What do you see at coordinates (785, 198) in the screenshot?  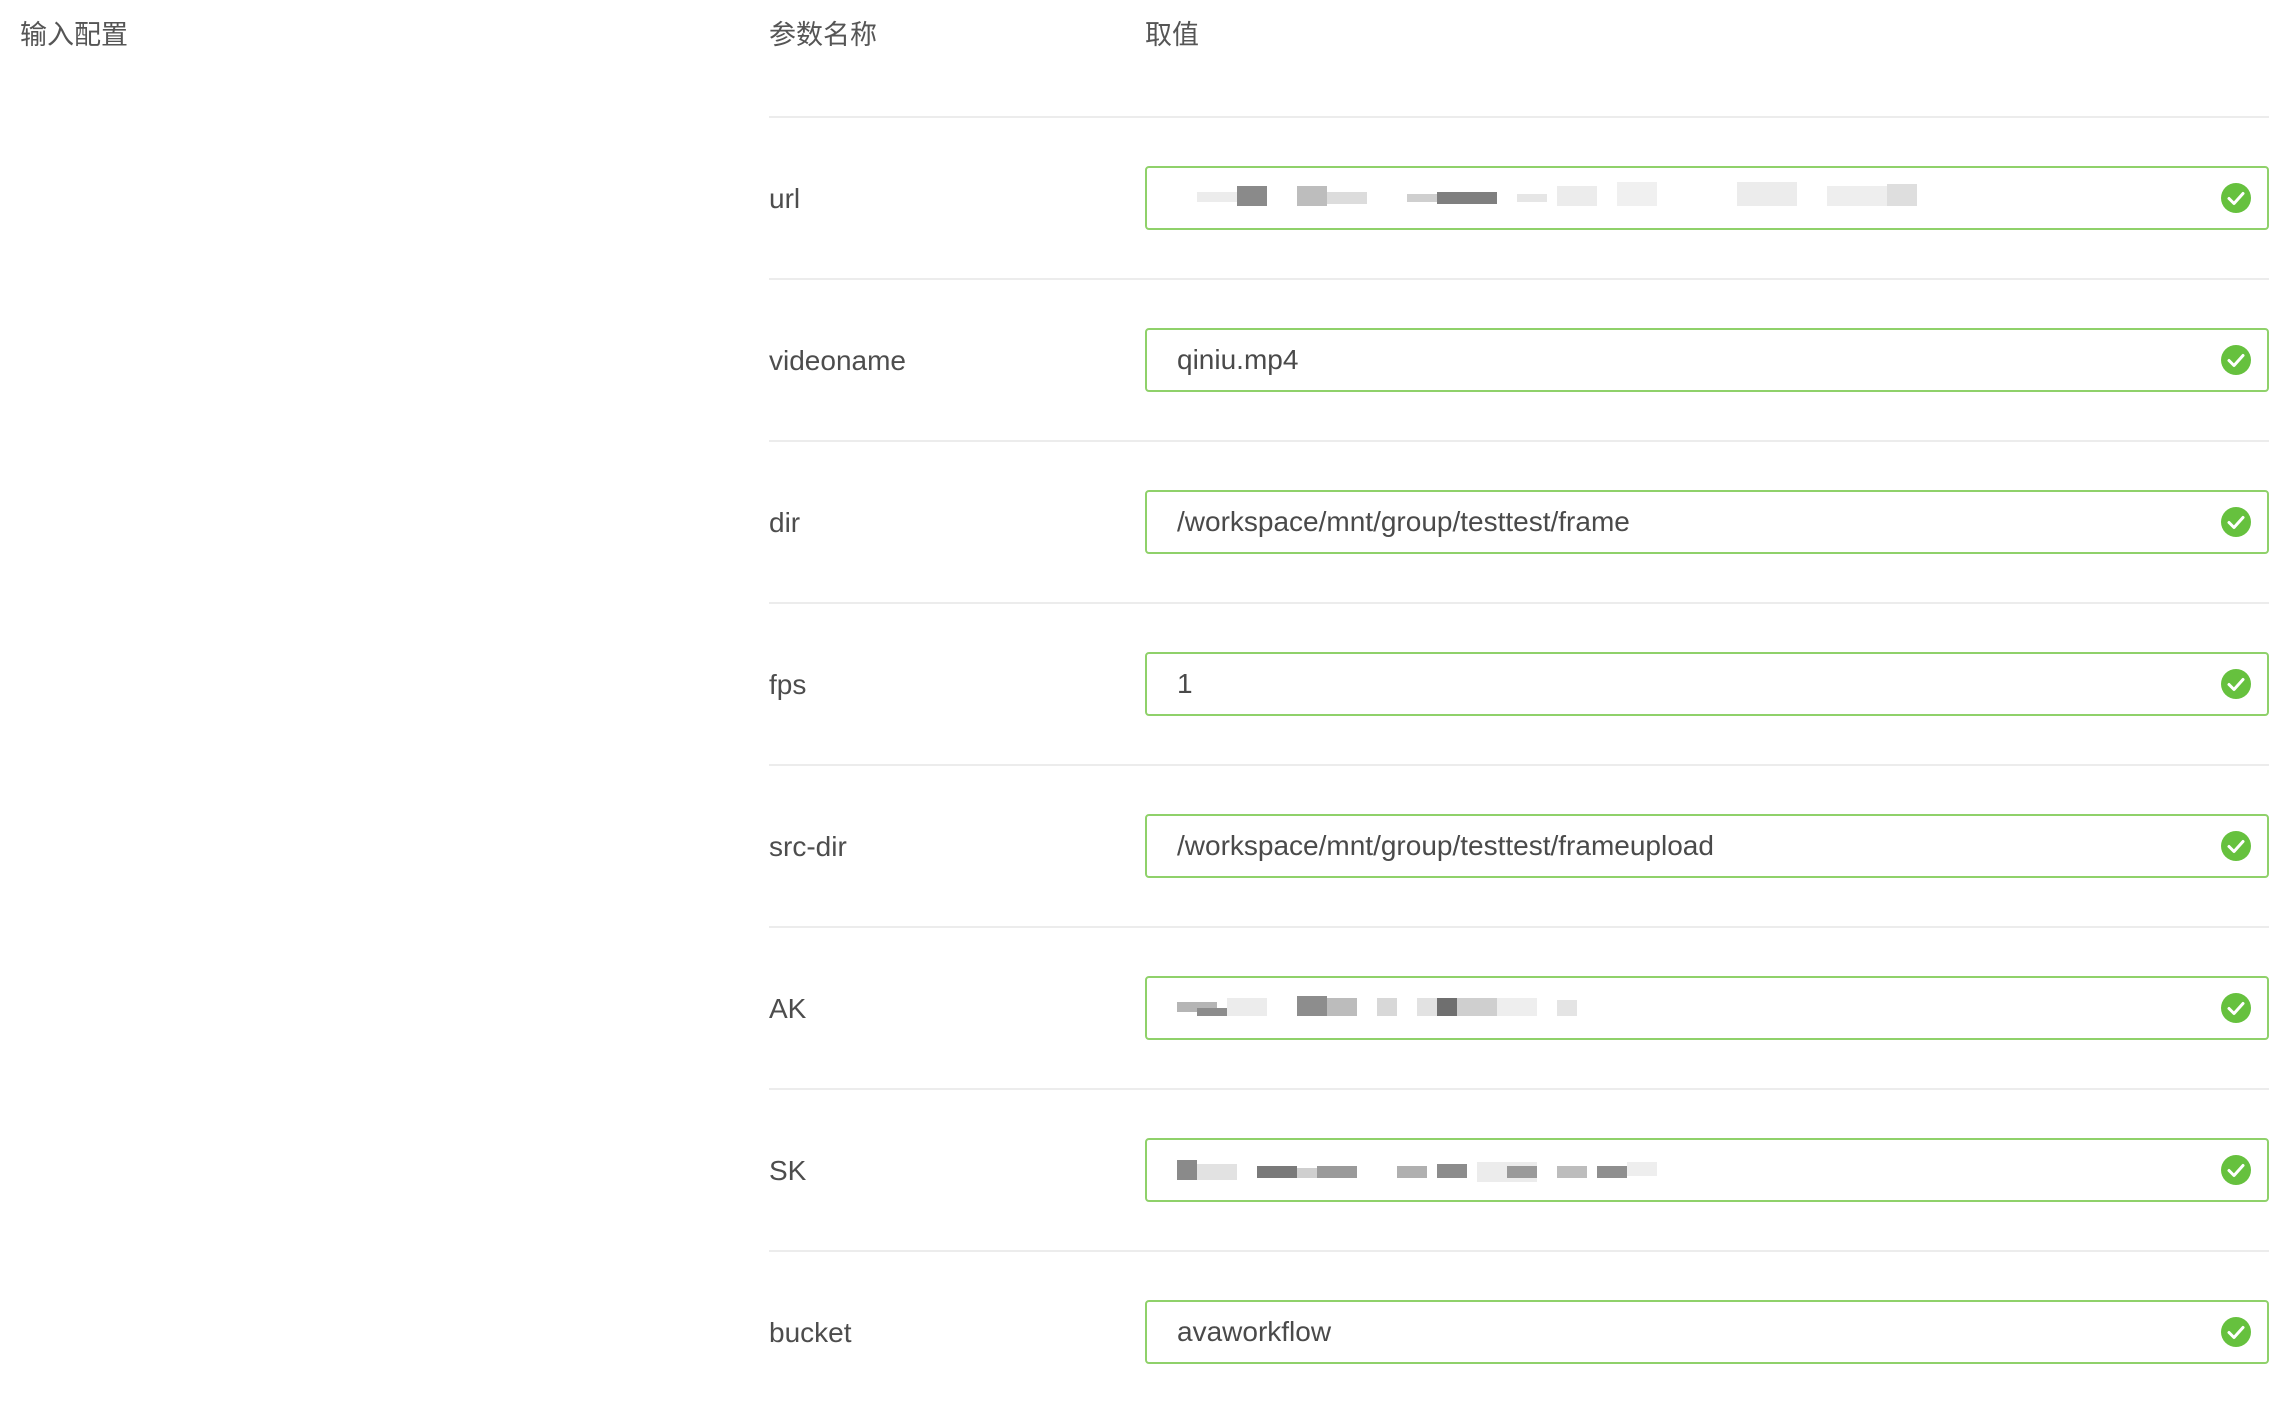 I see `param-name: url` at bounding box center [785, 198].